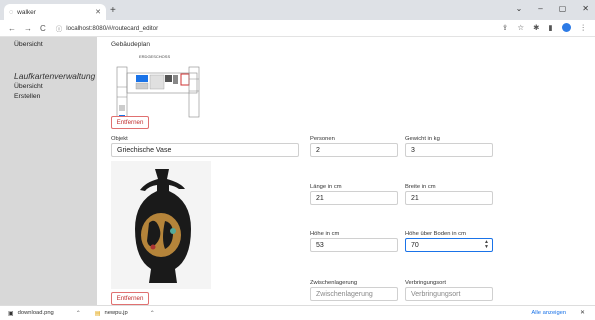 The image size is (595, 320). Describe the element at coordinates (113, 10) in the screenshot. I see `new-tab-icon: +` at that location.